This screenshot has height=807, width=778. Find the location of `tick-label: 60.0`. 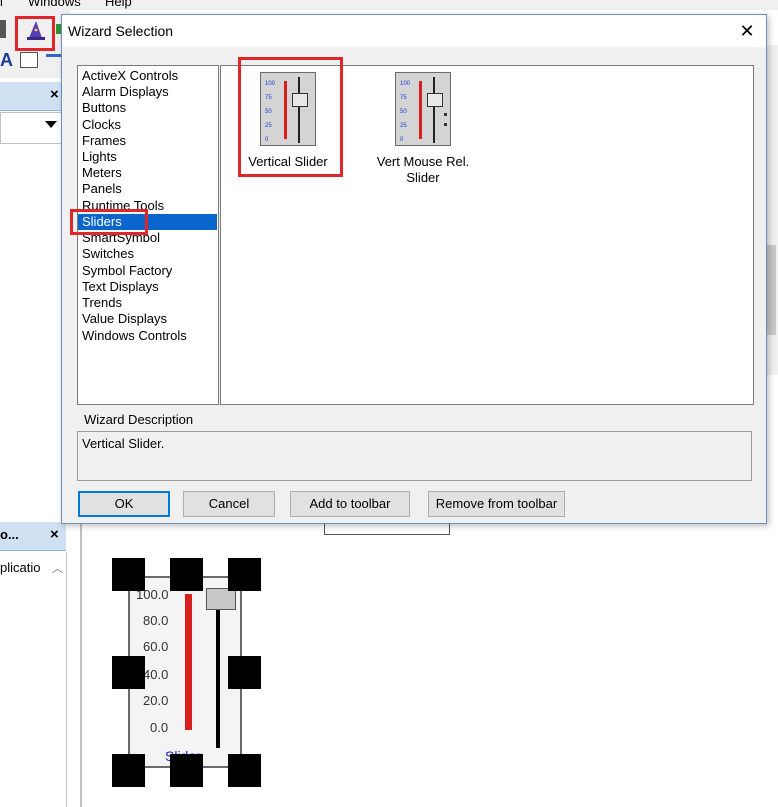

tick-label: 60.0 is located at coordinates (156, 646).